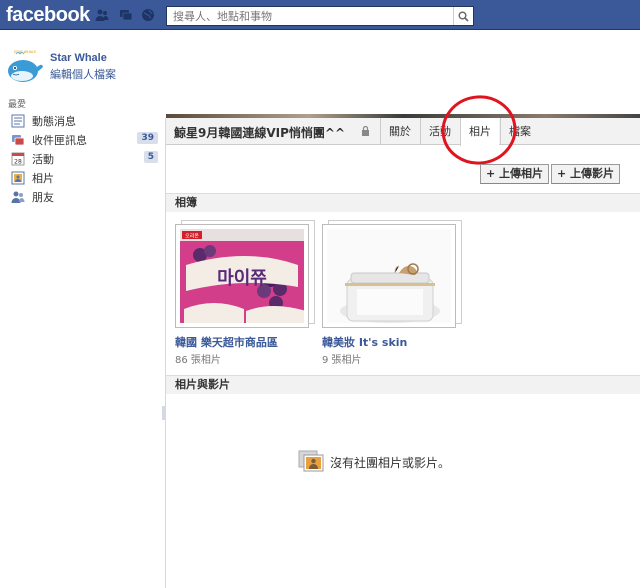 This screenshot has height=588, width=640. What do you see at coordinates (17, 196) in the screenshot?
I see `friends-icon` at bounding box center [17, 196].